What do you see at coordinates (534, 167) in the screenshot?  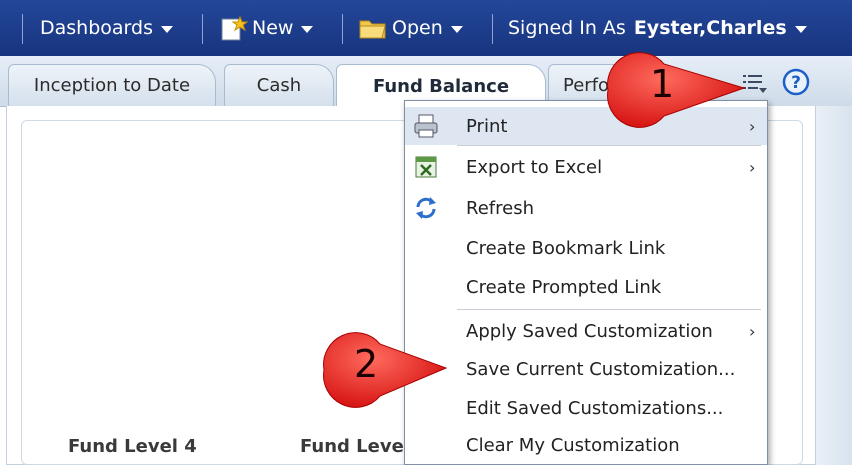 I see `menu-item-label: Export to Excel` at bounding box center [534, 167].